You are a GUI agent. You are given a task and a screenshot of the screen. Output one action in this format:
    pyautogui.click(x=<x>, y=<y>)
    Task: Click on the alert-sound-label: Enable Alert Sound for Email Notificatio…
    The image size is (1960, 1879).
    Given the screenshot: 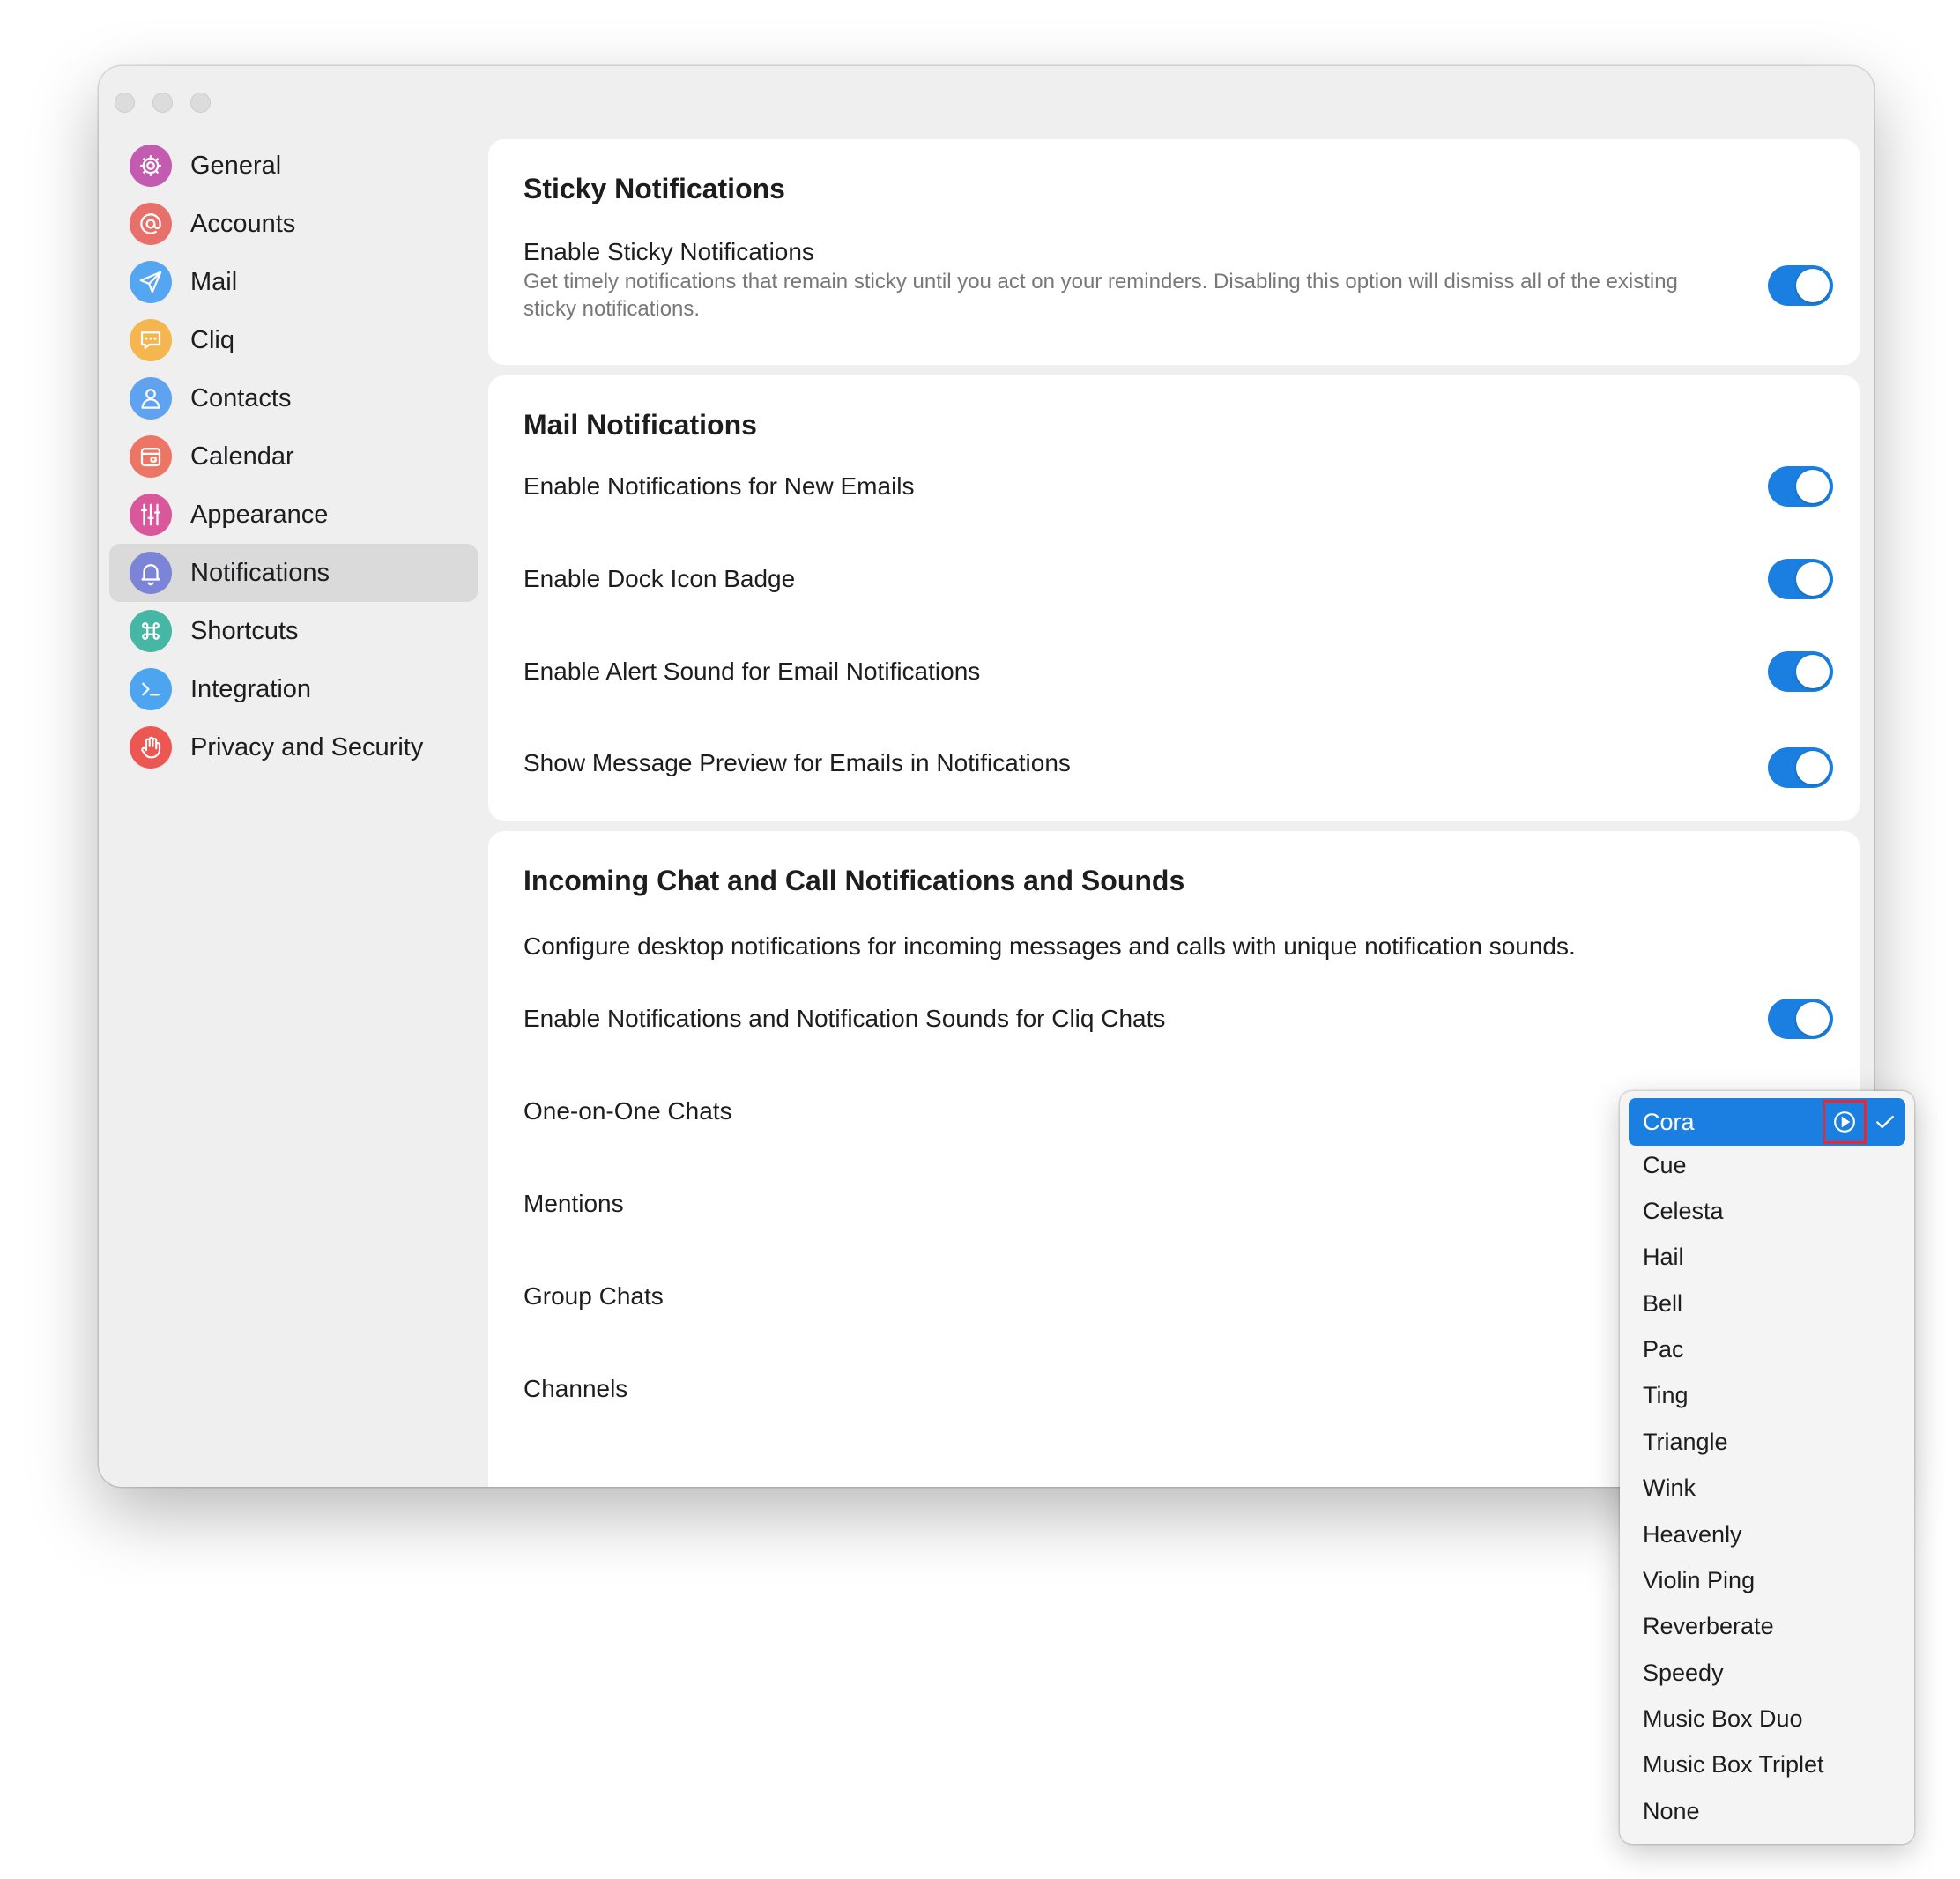 What is the action you would take?
    pyautogui.click(x=752, y=671)
    